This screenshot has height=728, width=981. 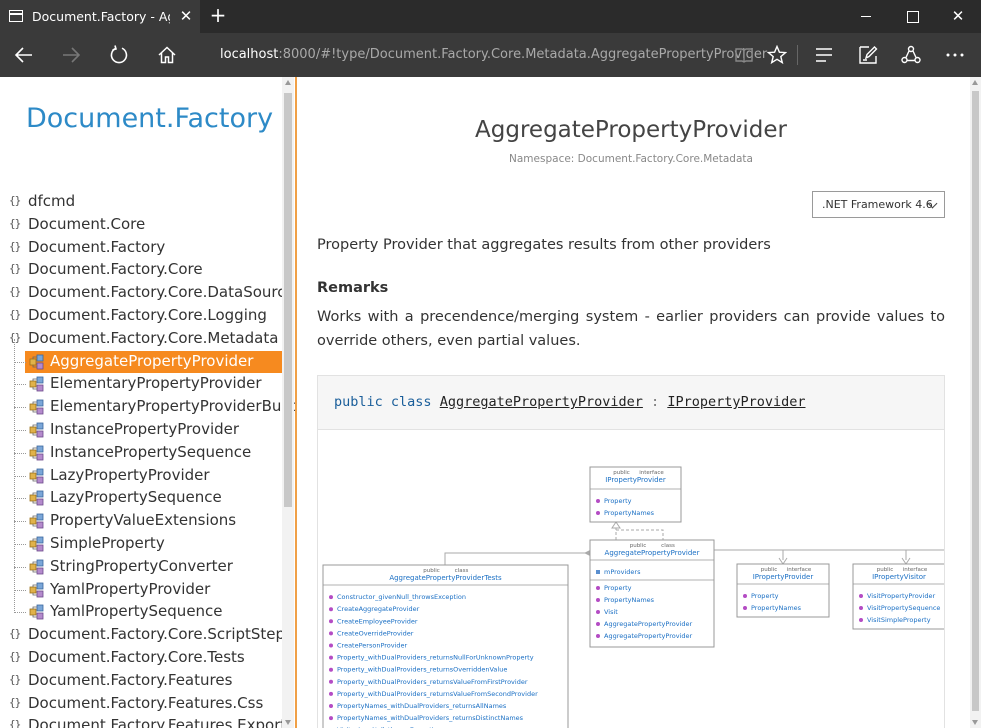 I want to click on tree-namespace-item: {} Document.Core, so click(x=142, y=225).